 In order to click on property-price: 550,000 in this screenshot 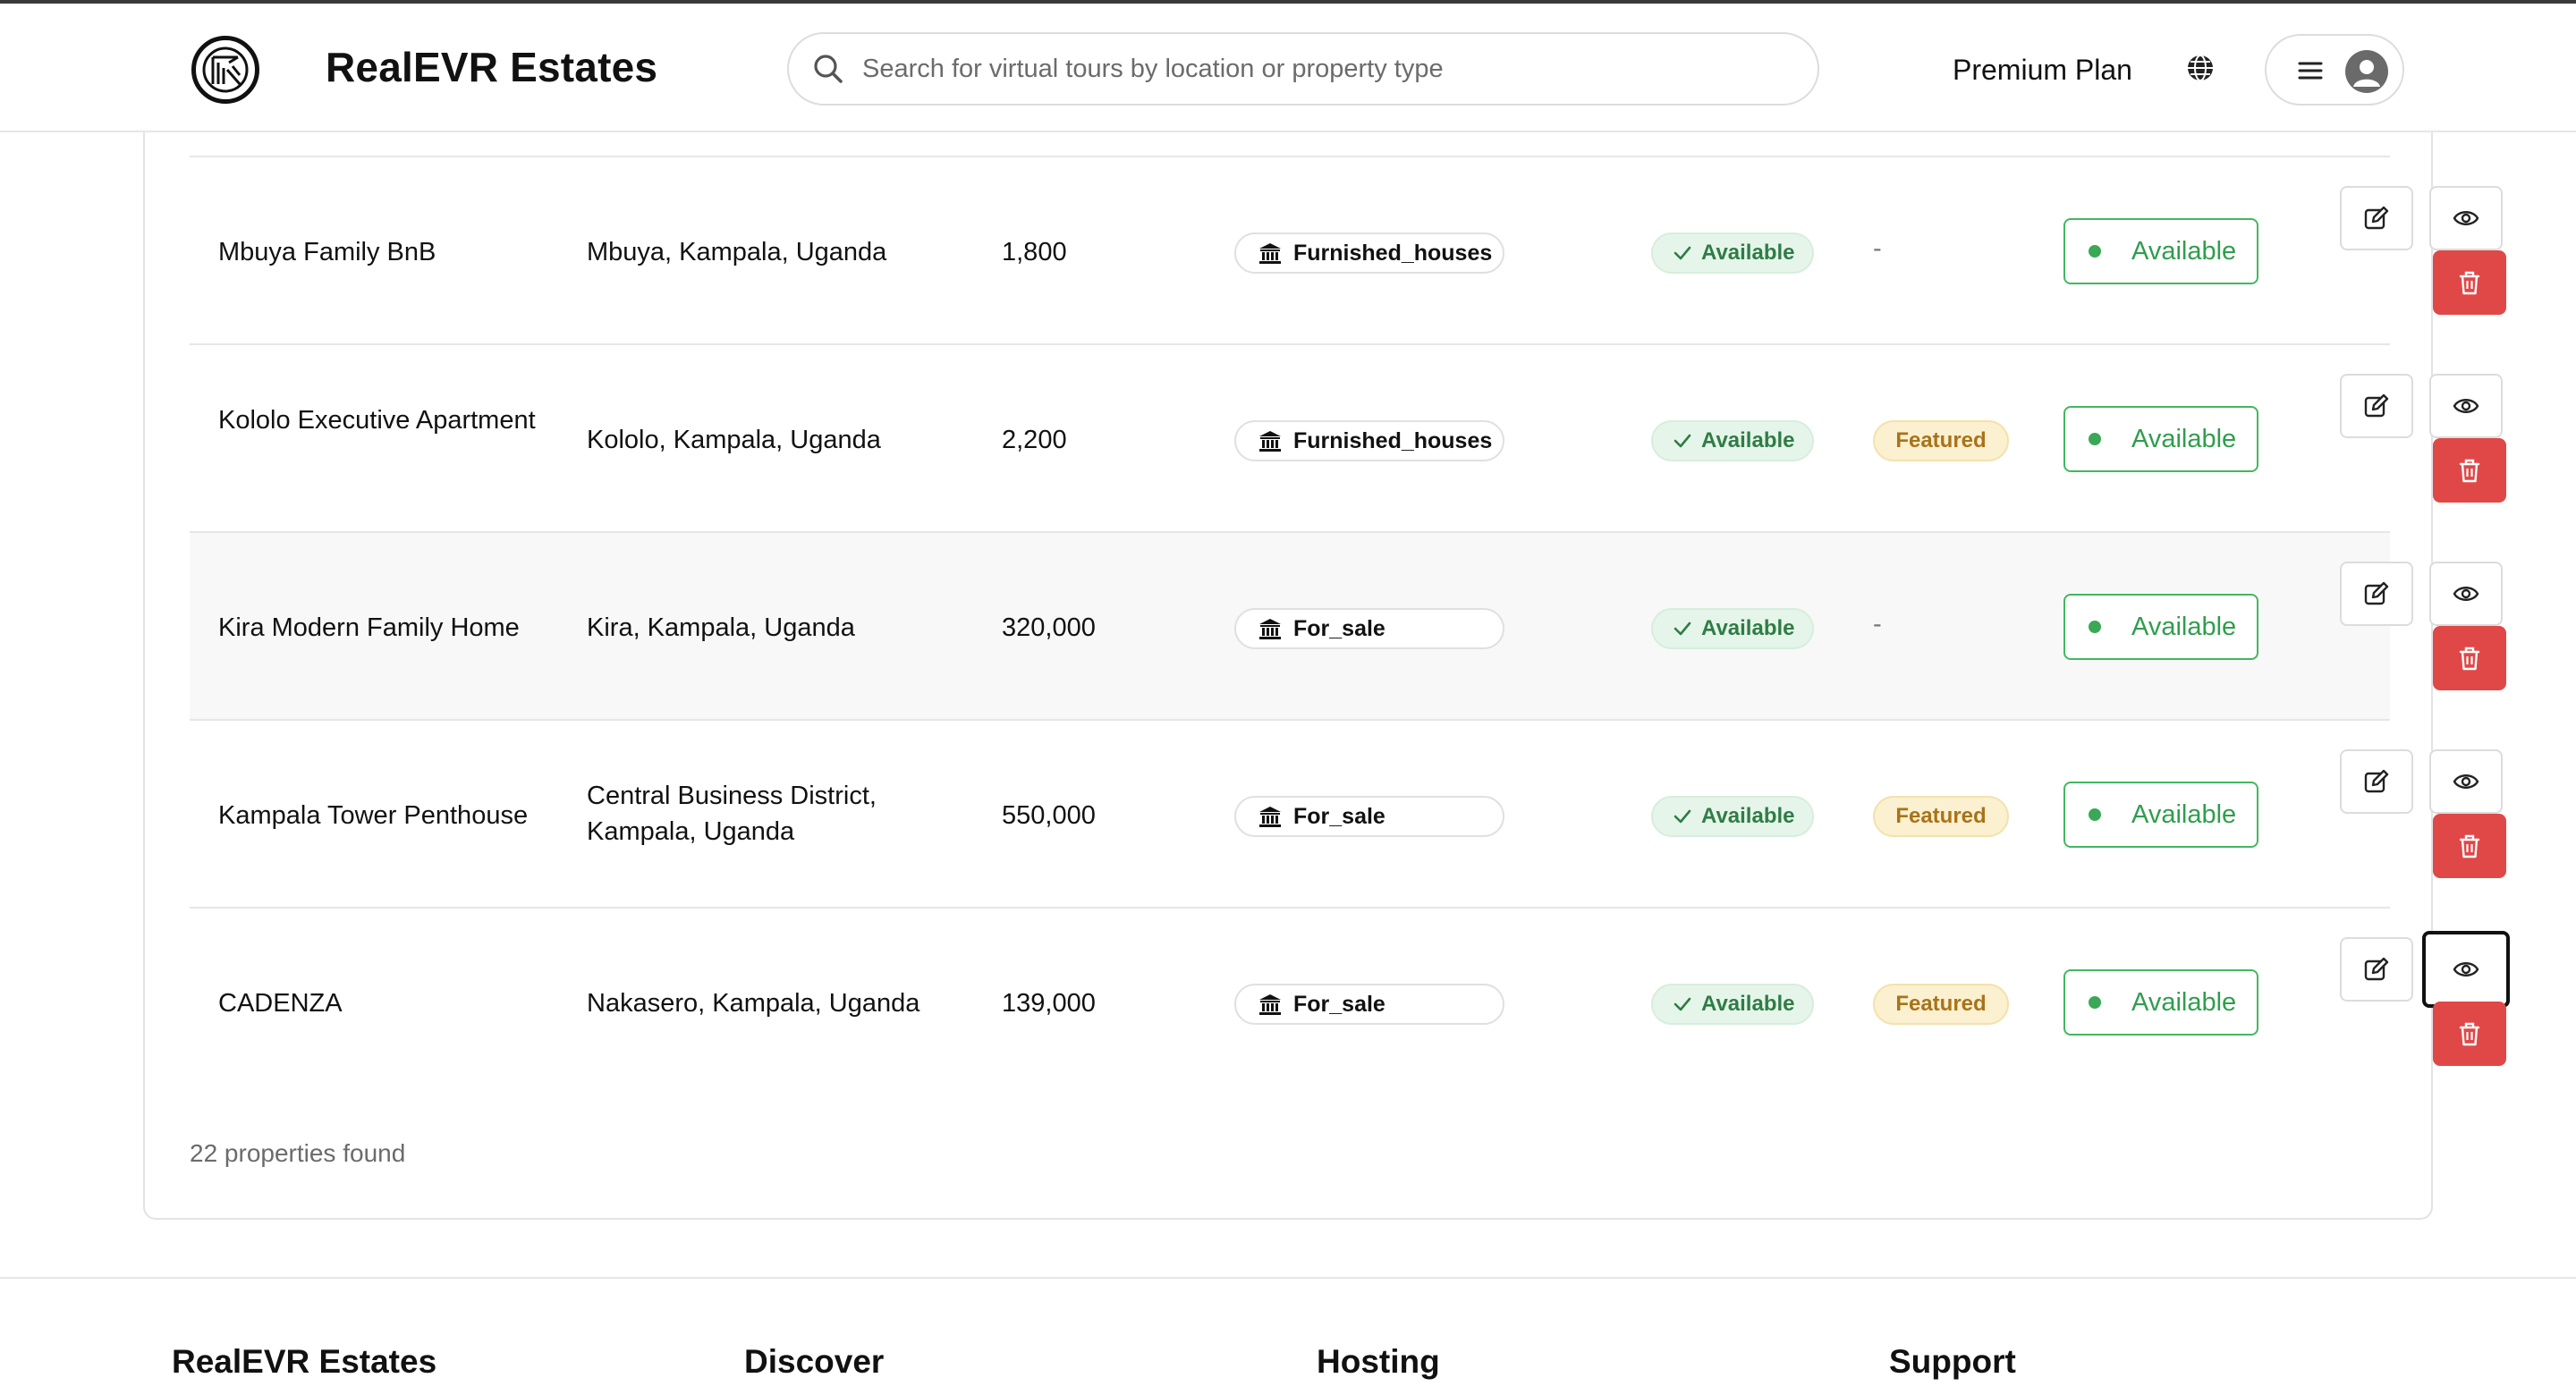, I will do `click(1049, 815)`.